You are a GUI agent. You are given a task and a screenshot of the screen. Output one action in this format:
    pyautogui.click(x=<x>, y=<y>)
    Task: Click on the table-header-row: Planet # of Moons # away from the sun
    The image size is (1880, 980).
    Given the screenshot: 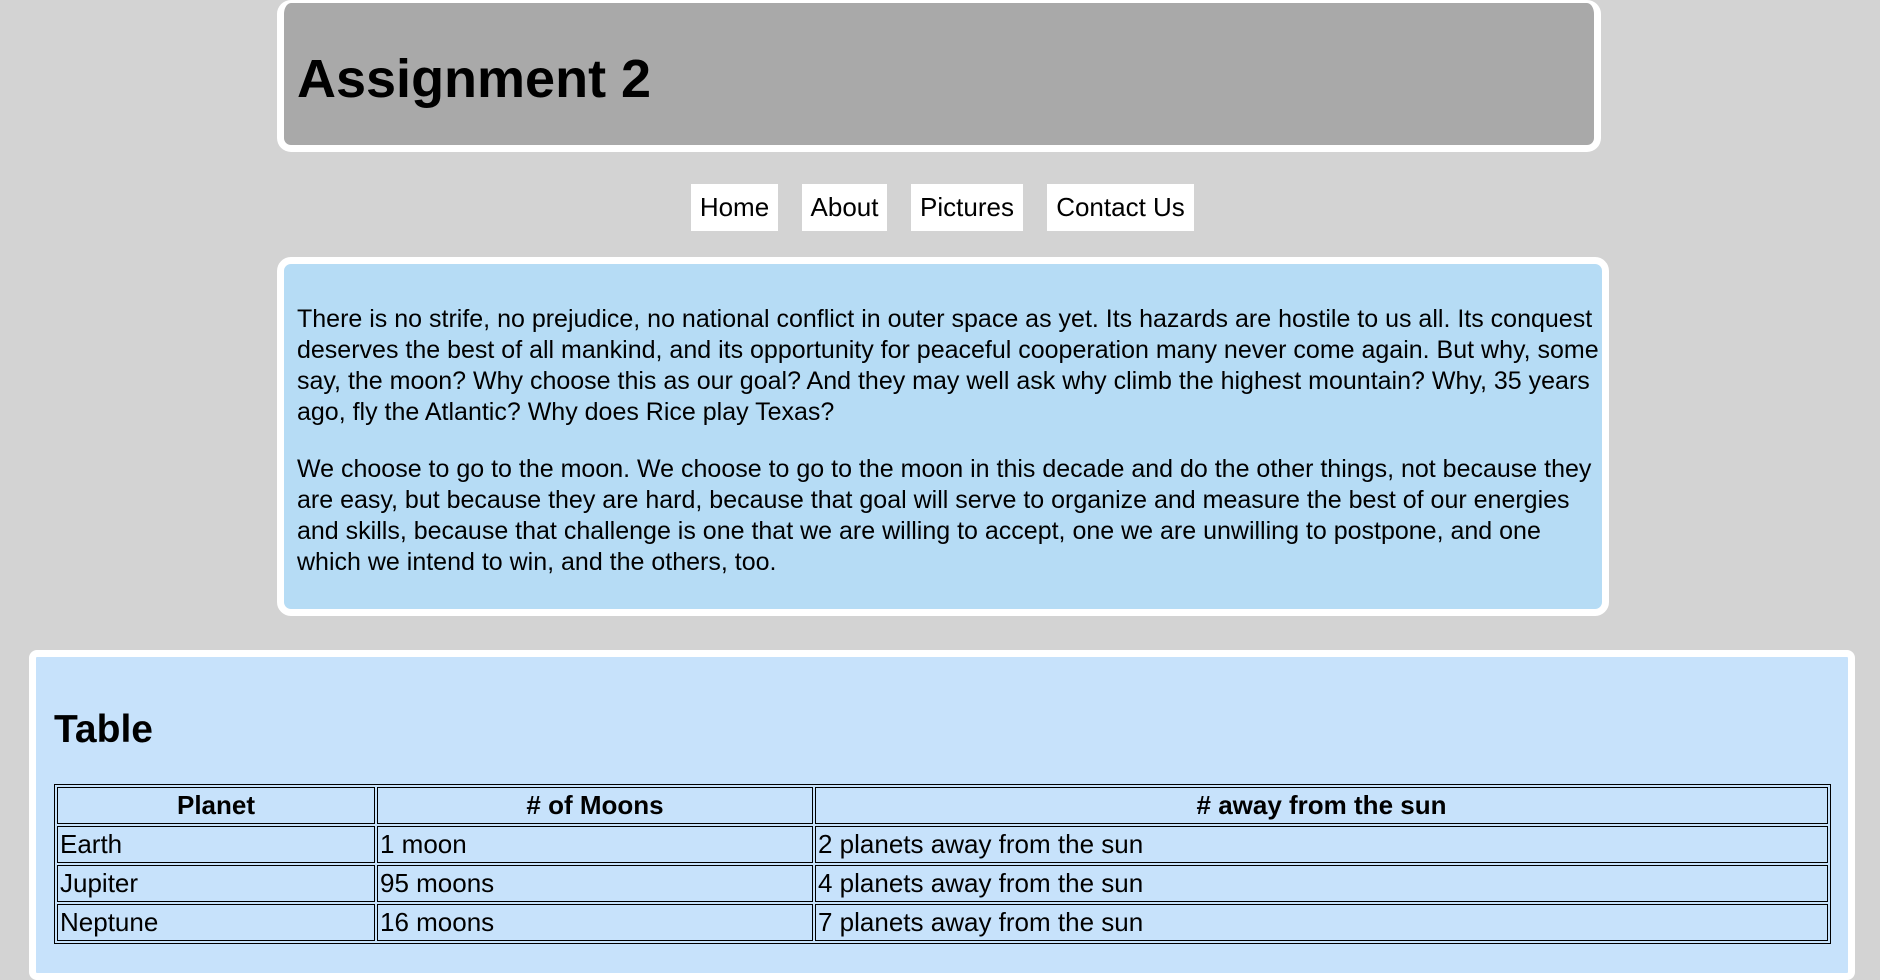 What is the action you would take?
    pyautogui.click(x=942, y=805)
    